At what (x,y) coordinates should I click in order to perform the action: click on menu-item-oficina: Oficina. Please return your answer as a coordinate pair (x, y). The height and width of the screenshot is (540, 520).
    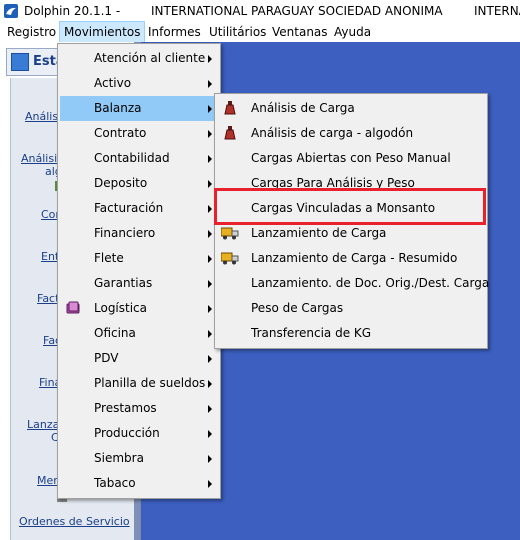
    Looking at the image, I should click on (139, 333).